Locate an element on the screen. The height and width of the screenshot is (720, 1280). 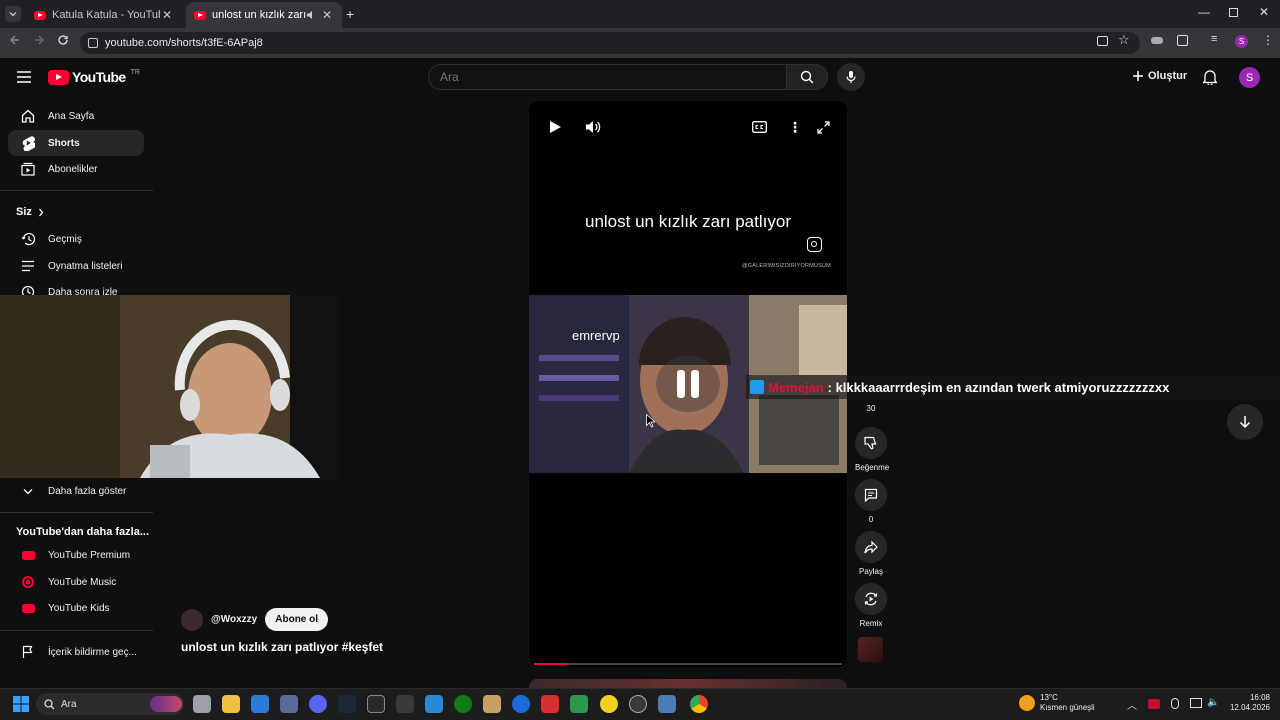
install-app-icon is located at coordinates (1102, 41).